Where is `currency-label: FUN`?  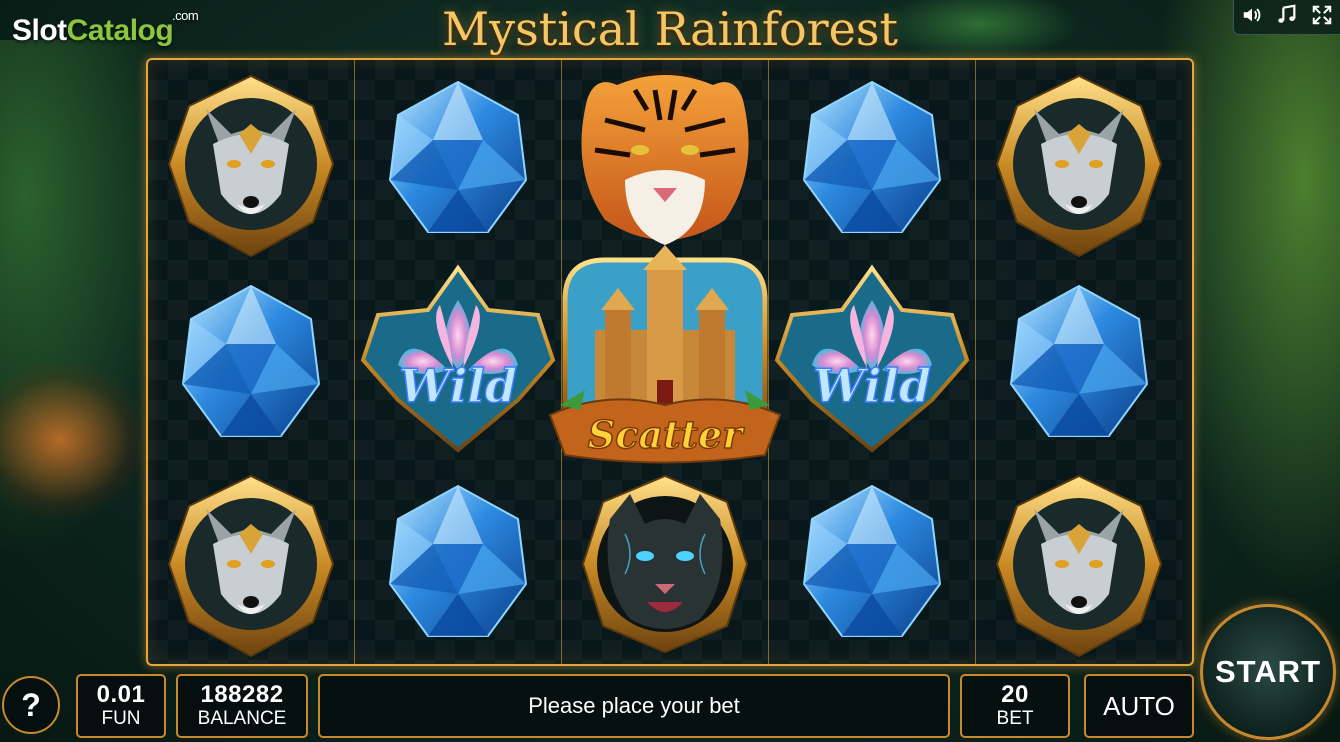
currency-label: FUN is located at coordinates (121, 718).